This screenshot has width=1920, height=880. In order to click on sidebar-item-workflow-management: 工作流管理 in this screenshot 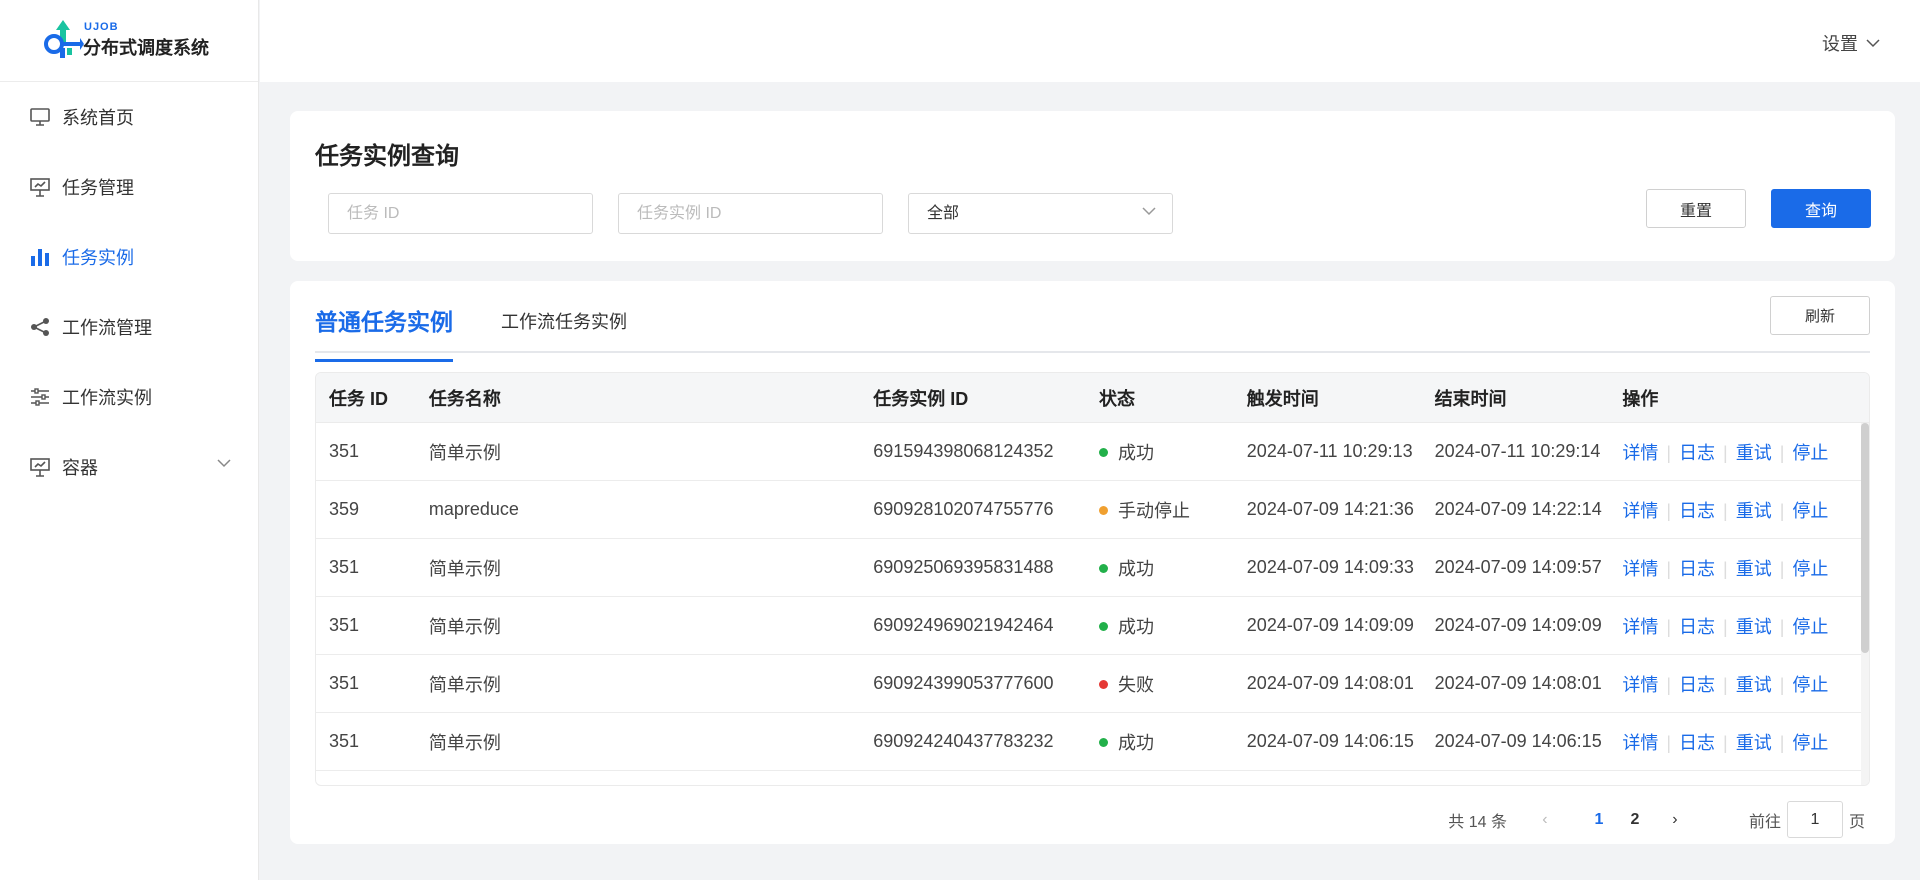, I will do `click(129, 327)`.